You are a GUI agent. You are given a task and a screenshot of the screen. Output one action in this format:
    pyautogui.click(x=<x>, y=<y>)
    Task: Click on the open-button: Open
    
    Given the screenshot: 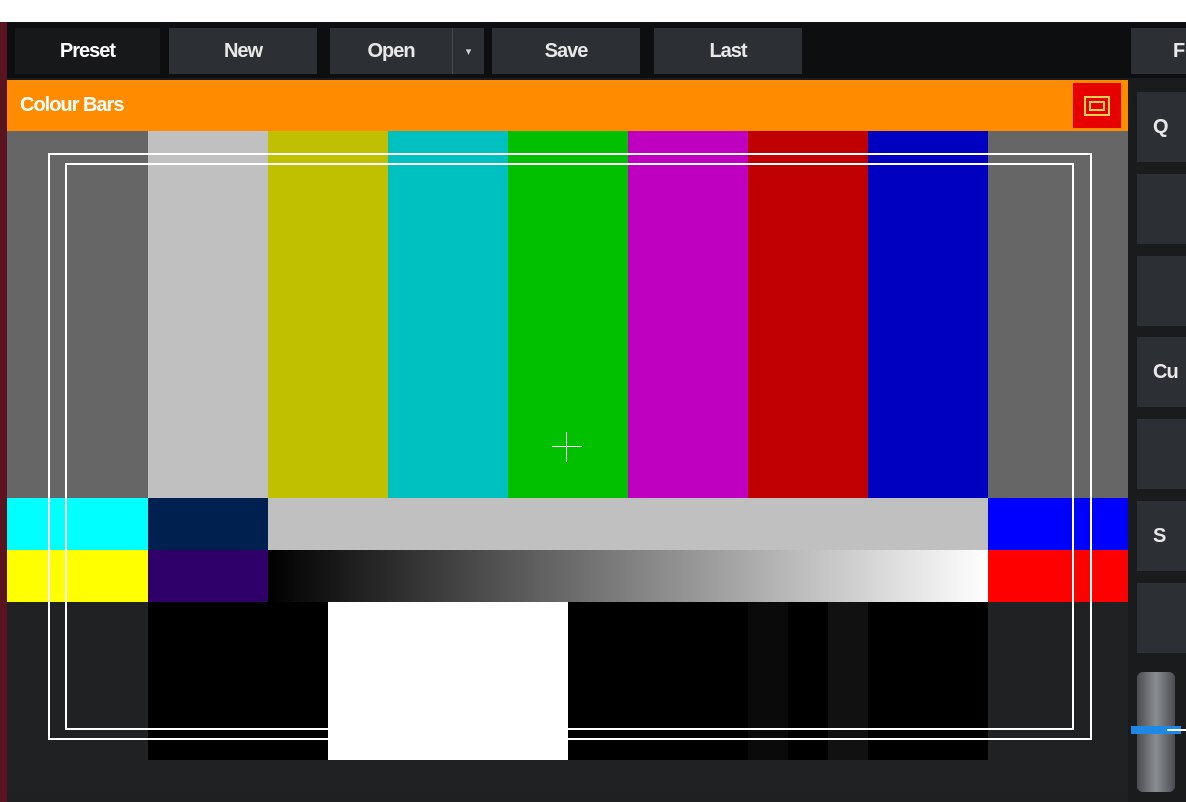 What is the action you would take?
    pyautogui.click(x=391, y=51)
    